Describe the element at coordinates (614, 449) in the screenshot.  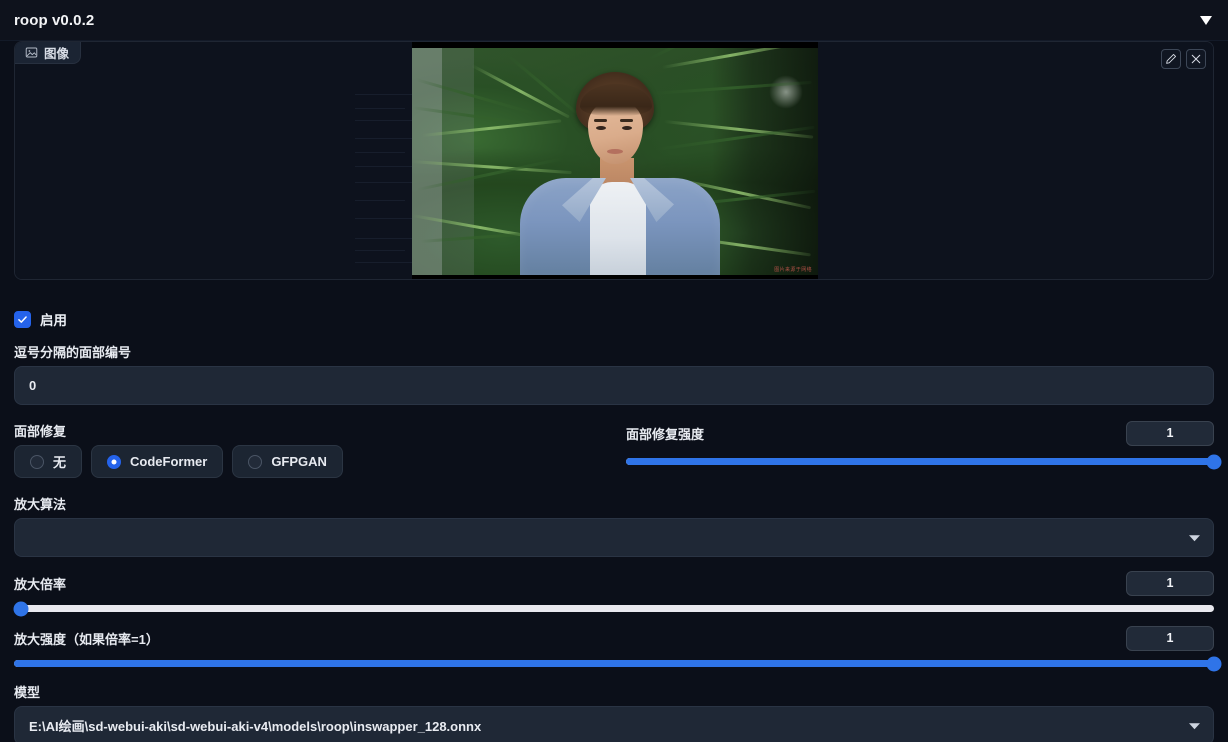
I see `face-restore-section: 面部修复 无 CodeFormer GFPGAN 面部修复强度 1` at that location.